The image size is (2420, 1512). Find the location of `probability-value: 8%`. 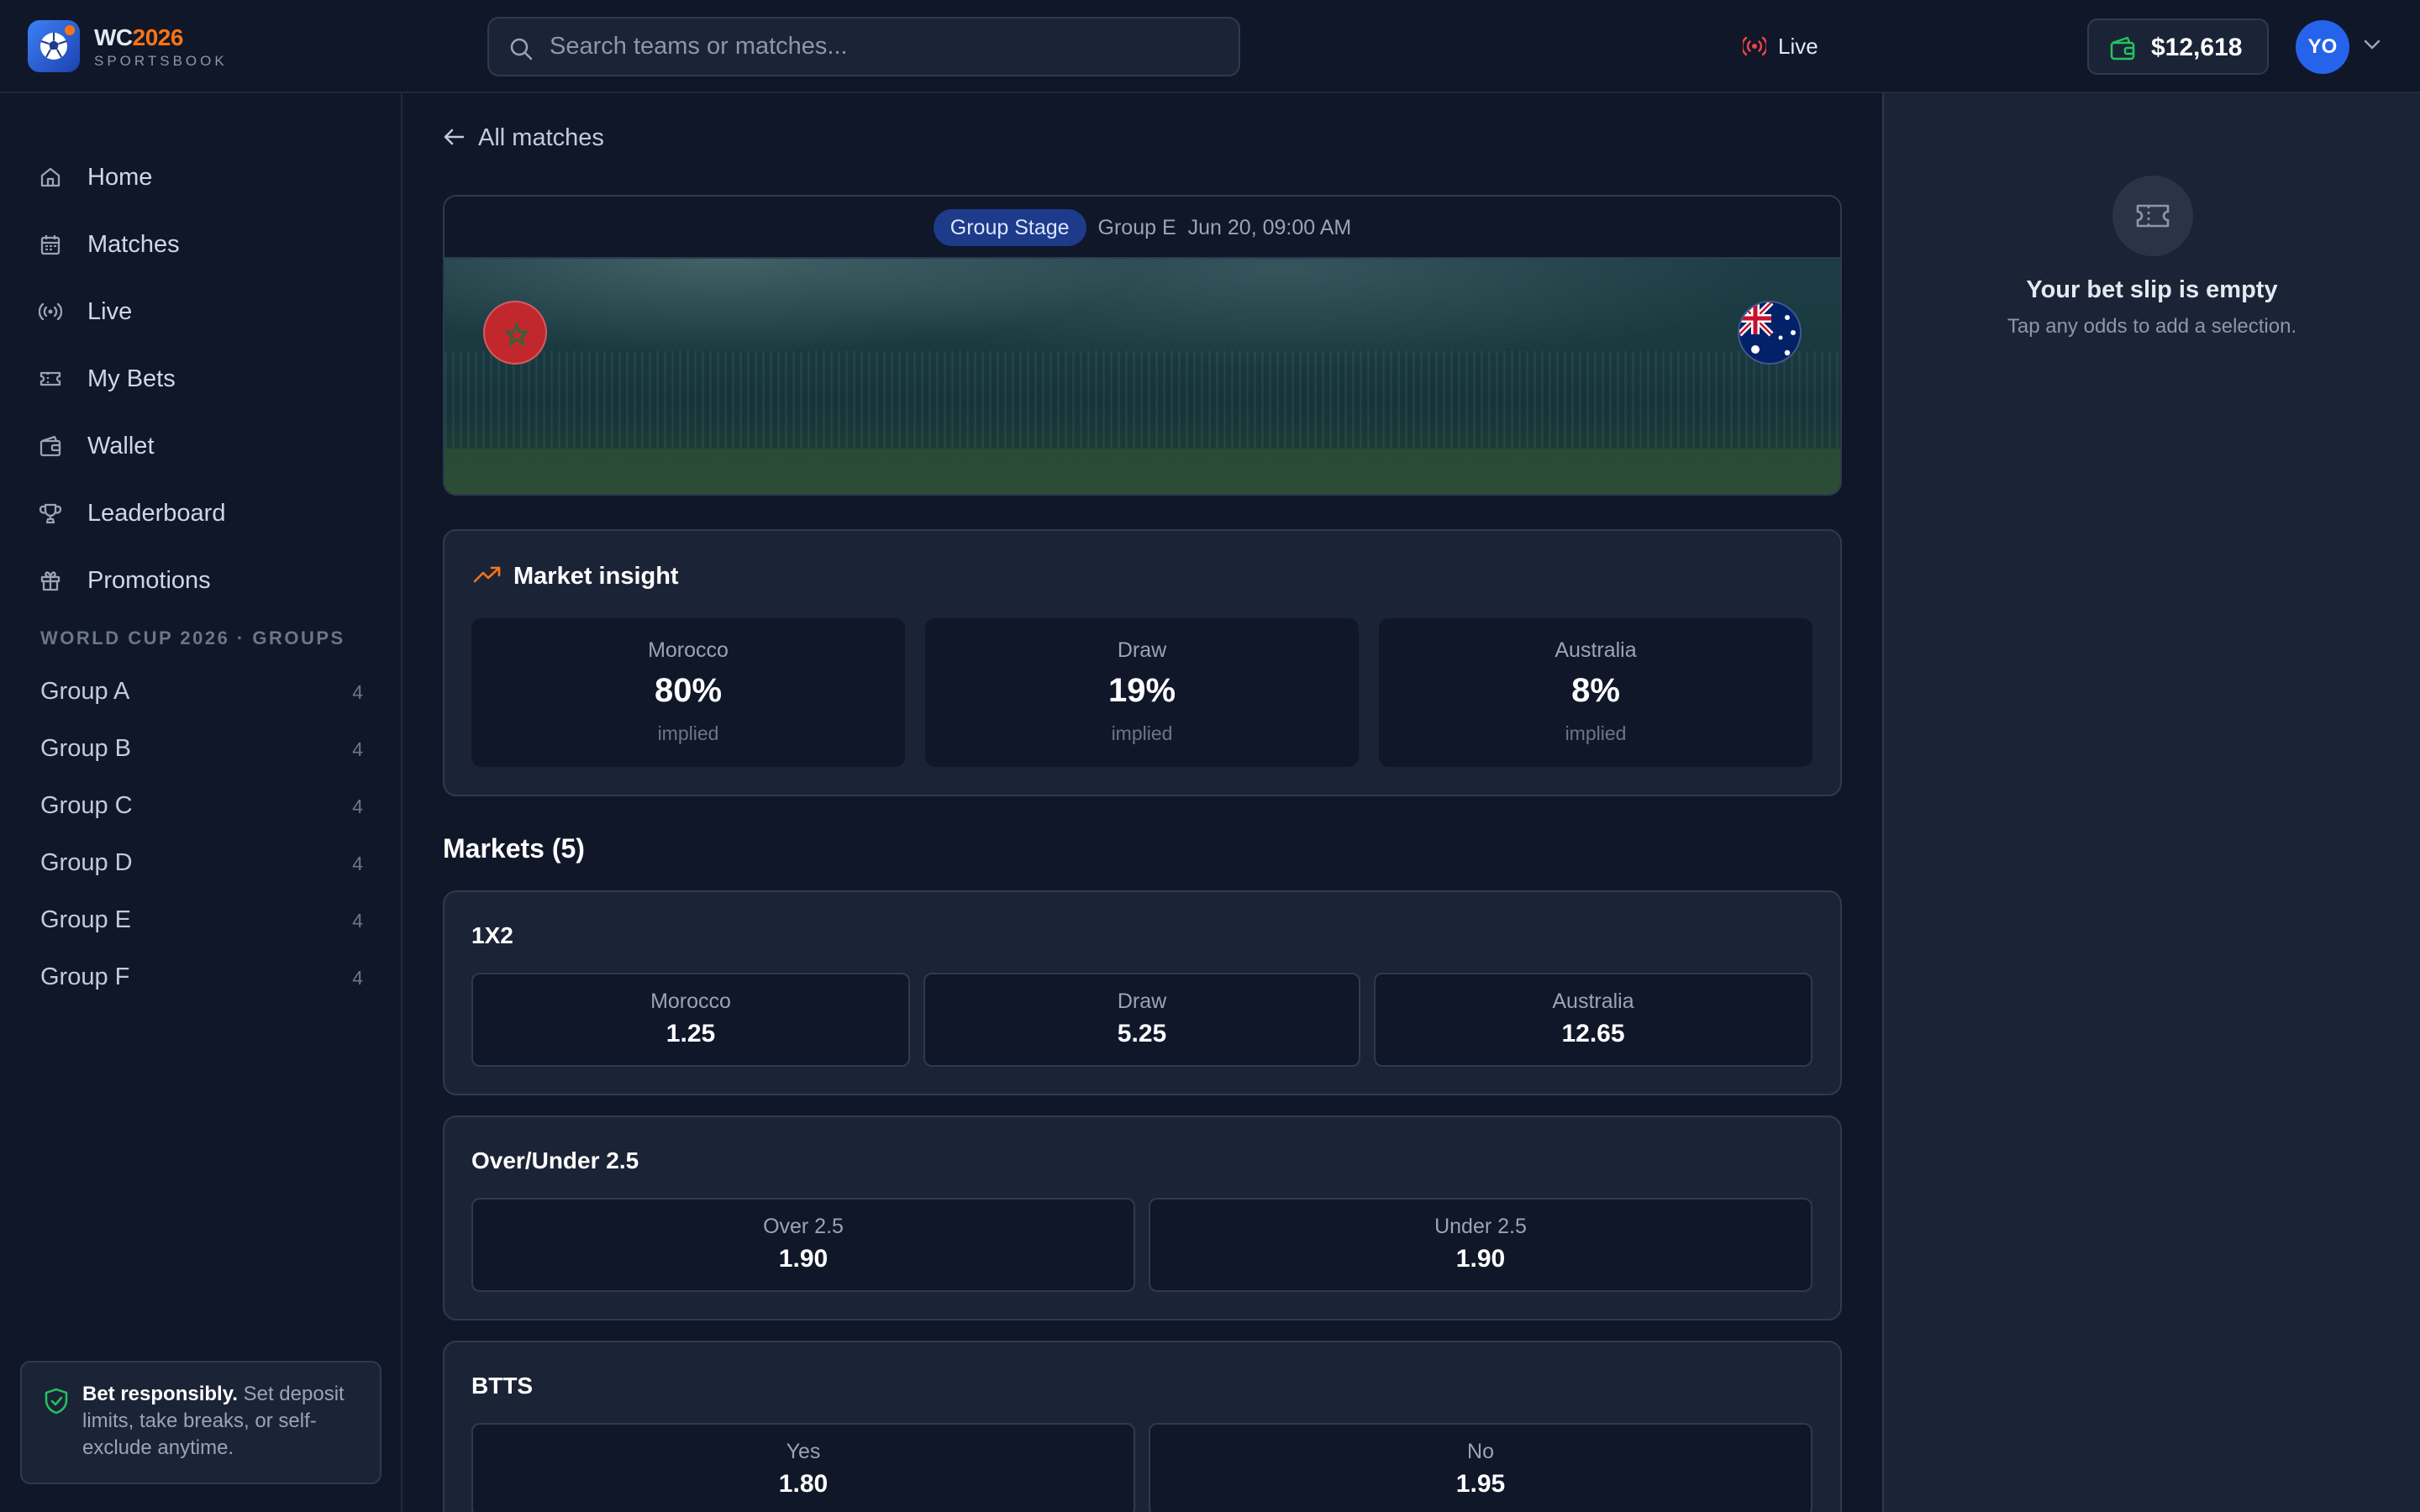

probability-value: 8% is located at coordinates (1595, 690).